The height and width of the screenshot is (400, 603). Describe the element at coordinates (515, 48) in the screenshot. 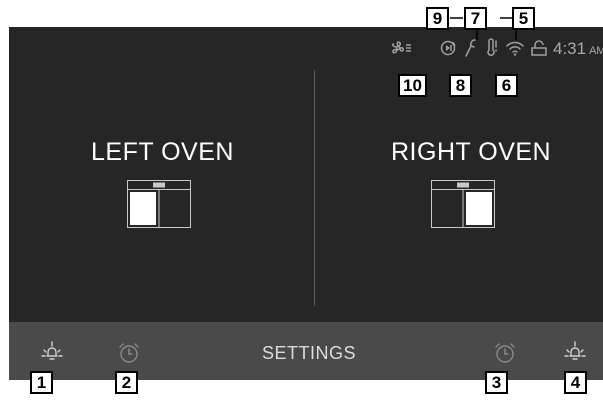

I see `wifi-icon` at that location.